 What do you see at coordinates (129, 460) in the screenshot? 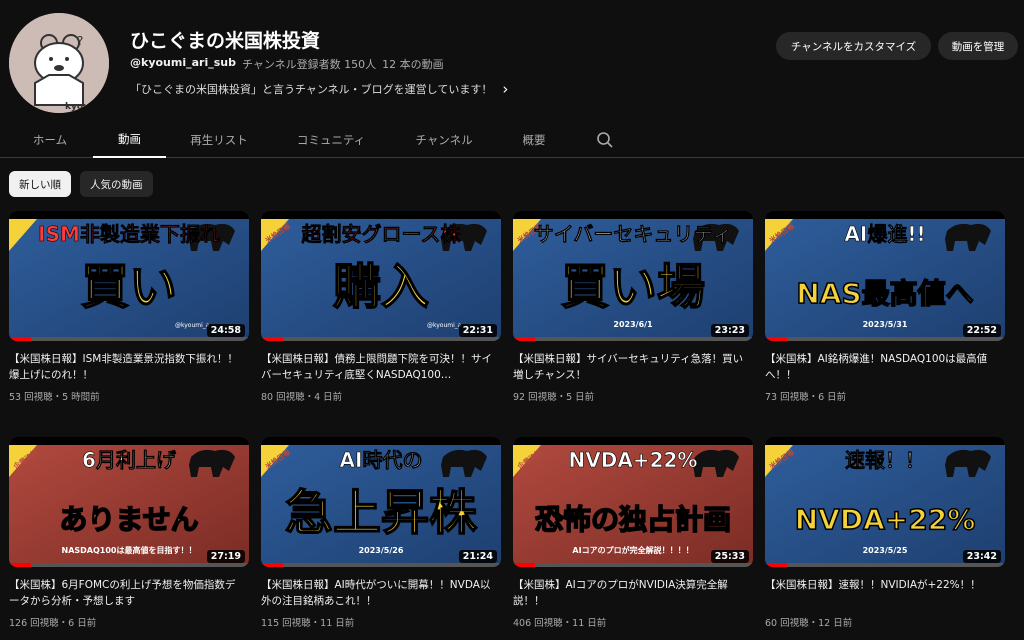
I see `thumbnail-top-text: 6月利上げ` at bounding box center [129, 460].